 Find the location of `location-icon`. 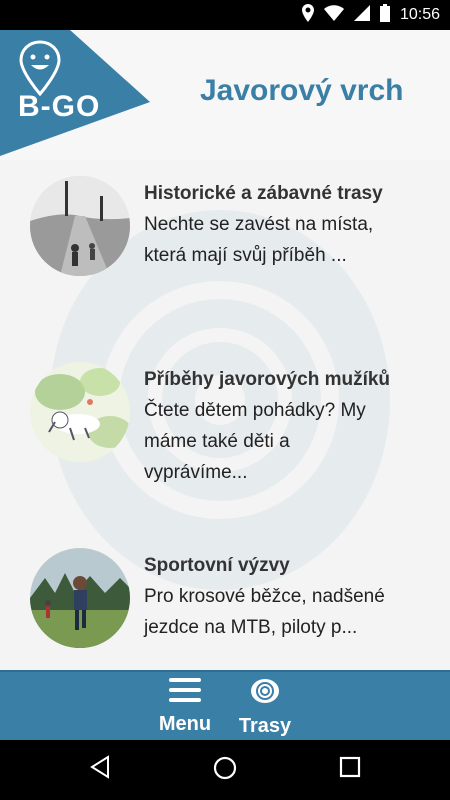

location-icon is located at coordinates (307, 15).